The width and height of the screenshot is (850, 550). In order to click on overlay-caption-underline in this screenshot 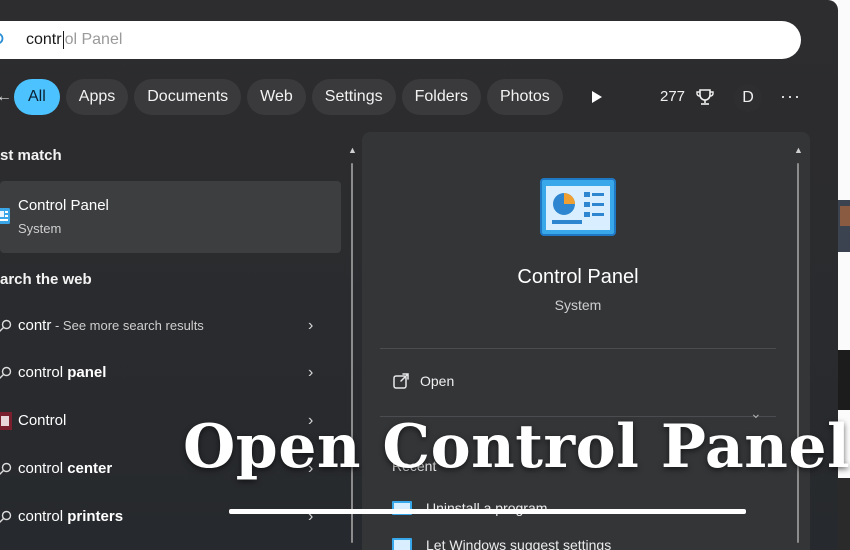, I will do `click(487, 511)`.